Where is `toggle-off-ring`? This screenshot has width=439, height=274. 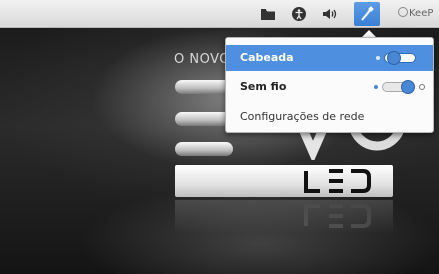 toggle-off-ring is located at coordinates (422, 87).